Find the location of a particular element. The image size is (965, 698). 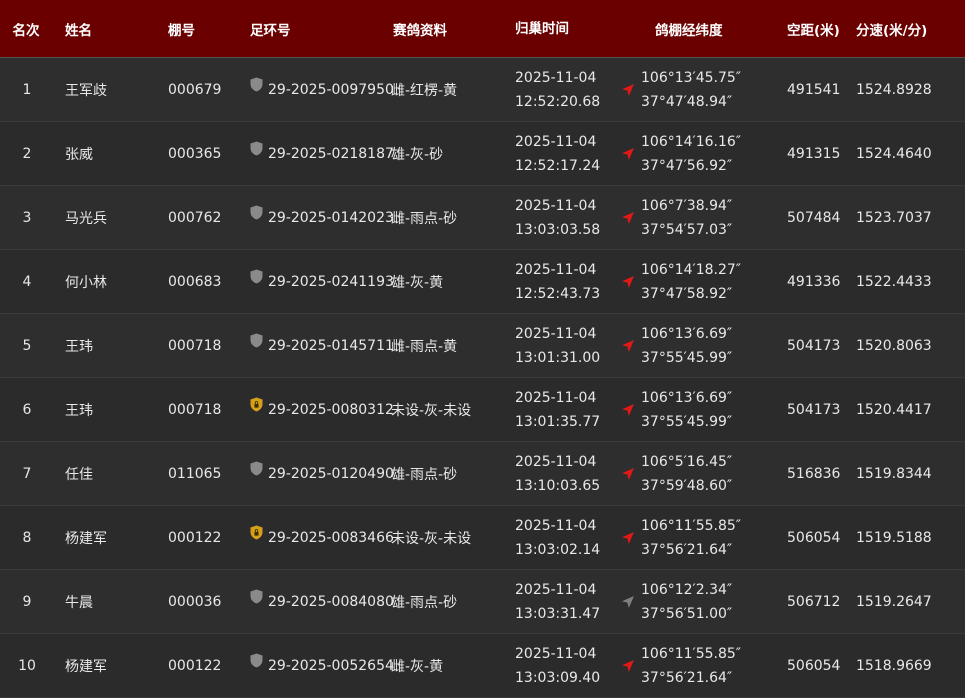

cell-time: 2025-11-04 12:52:43.73 is located at coordinates (572, 282).